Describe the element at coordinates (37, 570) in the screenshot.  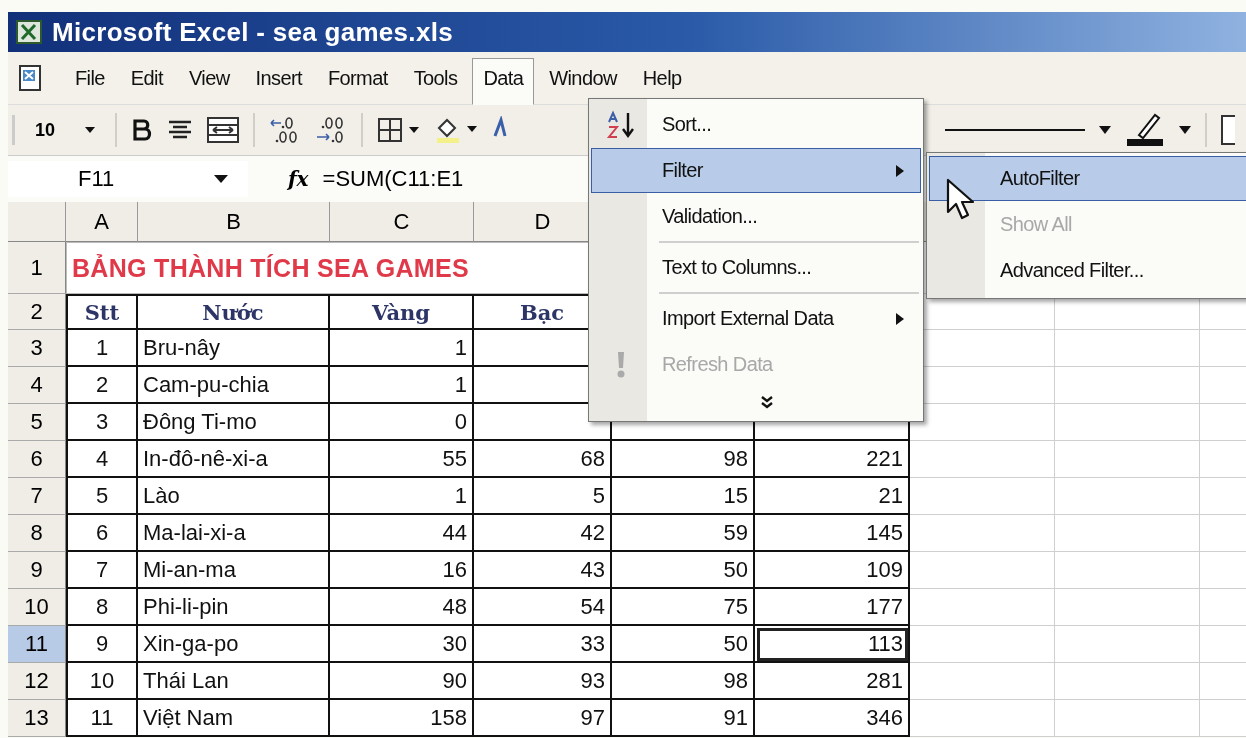
I see `row-header: 9` at that location.